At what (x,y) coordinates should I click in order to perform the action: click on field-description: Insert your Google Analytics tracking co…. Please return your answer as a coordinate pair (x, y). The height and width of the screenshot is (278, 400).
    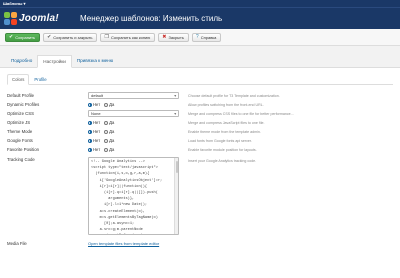
    Looking at the image, I should click on (222, 161).